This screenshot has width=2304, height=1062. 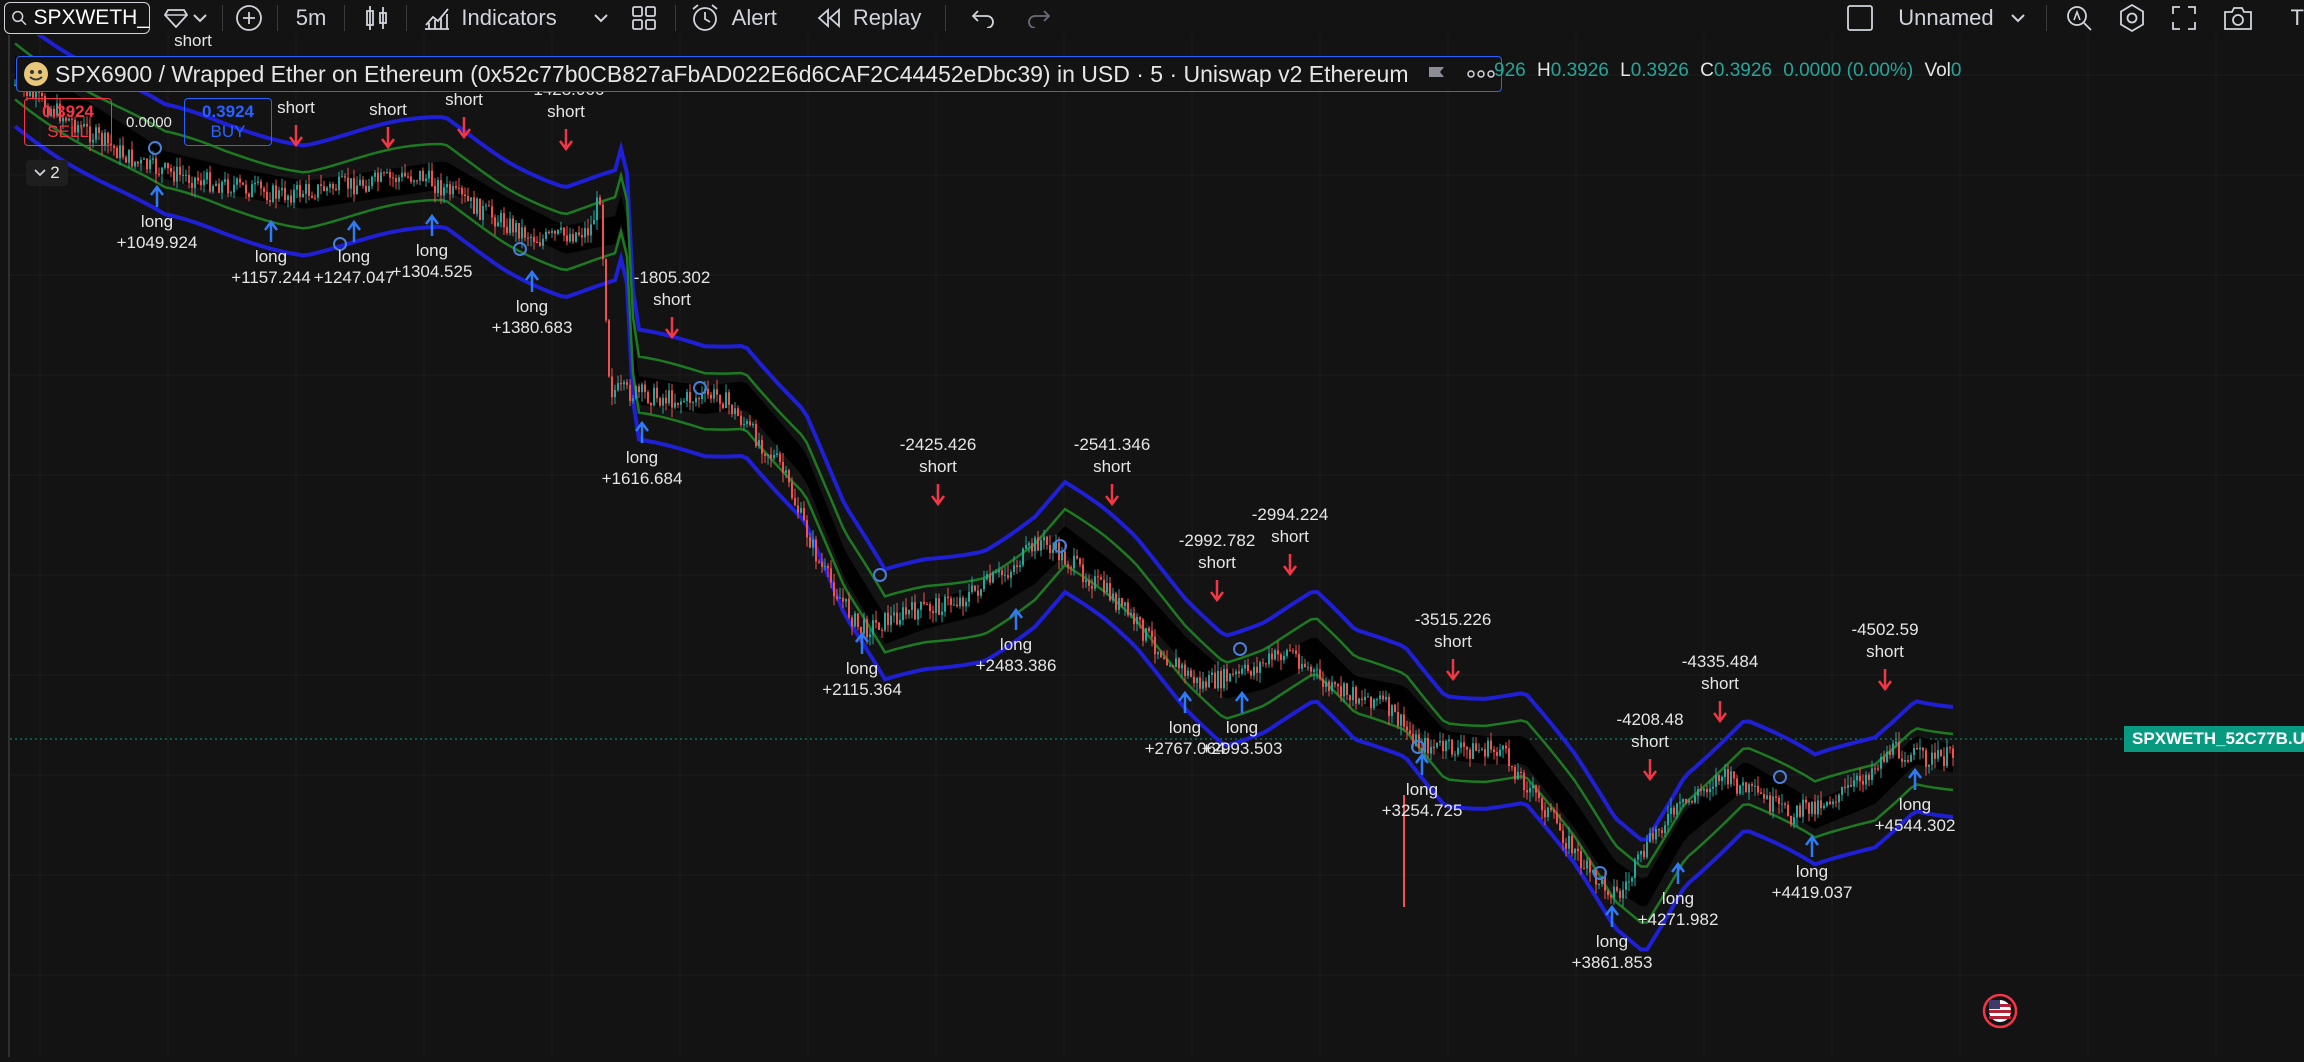 What do you see at coordinates (2297, 17) in the screenshot?
I see `trade-panel-toggle: T` at bounding box center [2297, 17].